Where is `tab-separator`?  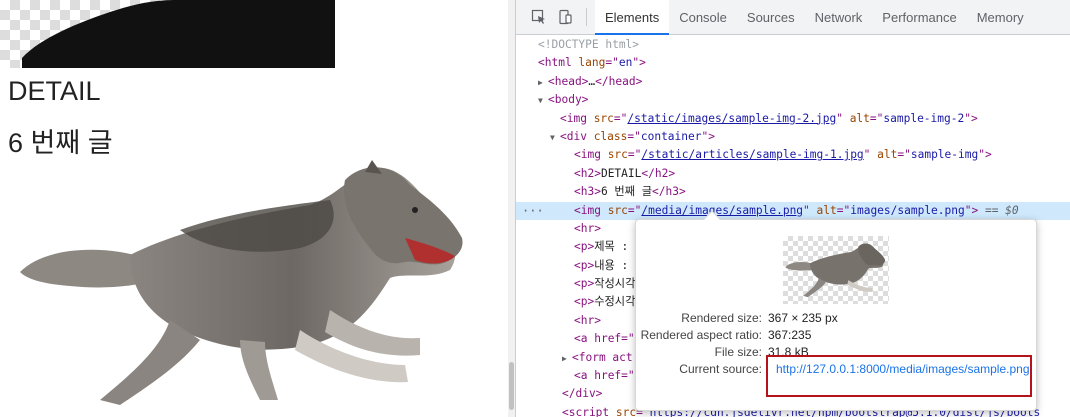 tab-separator is located at coordinates (586, 17).